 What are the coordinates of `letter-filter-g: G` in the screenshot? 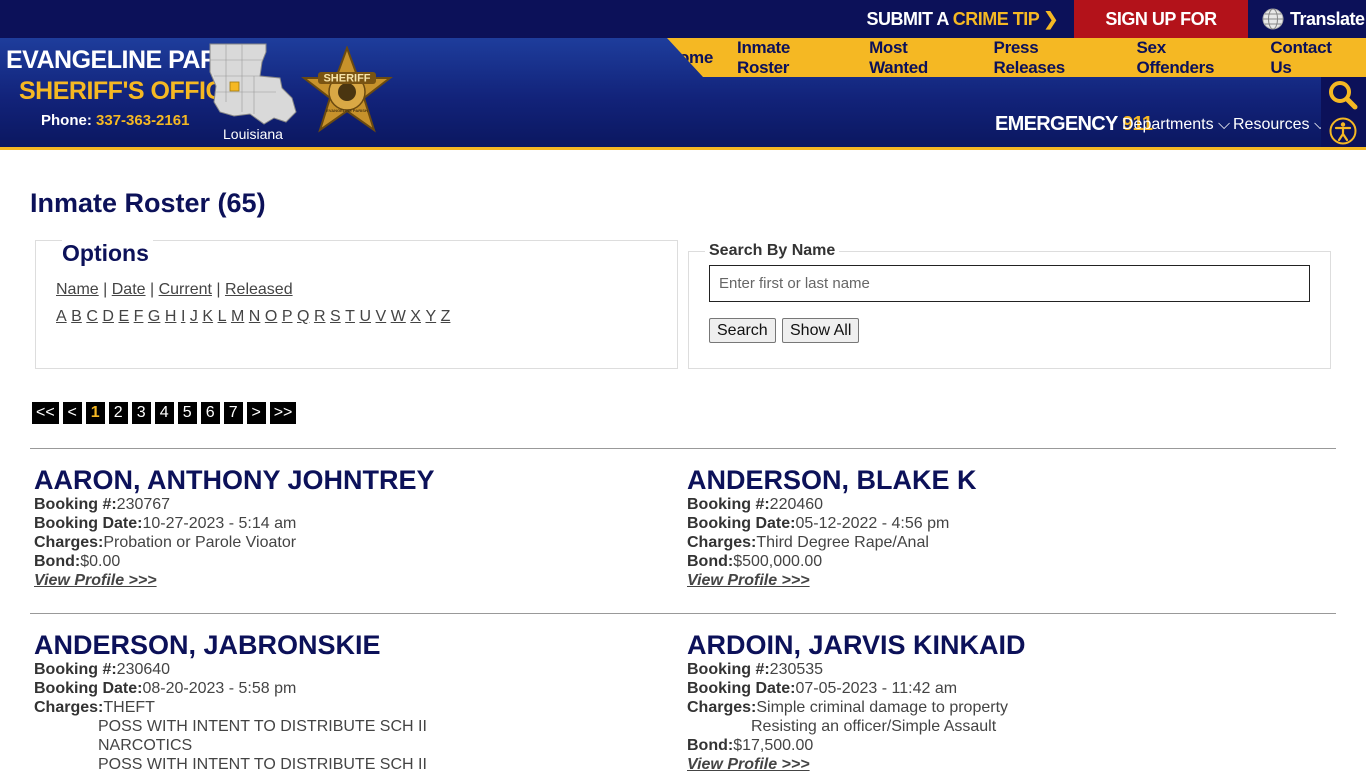 It's located at (154, 317).